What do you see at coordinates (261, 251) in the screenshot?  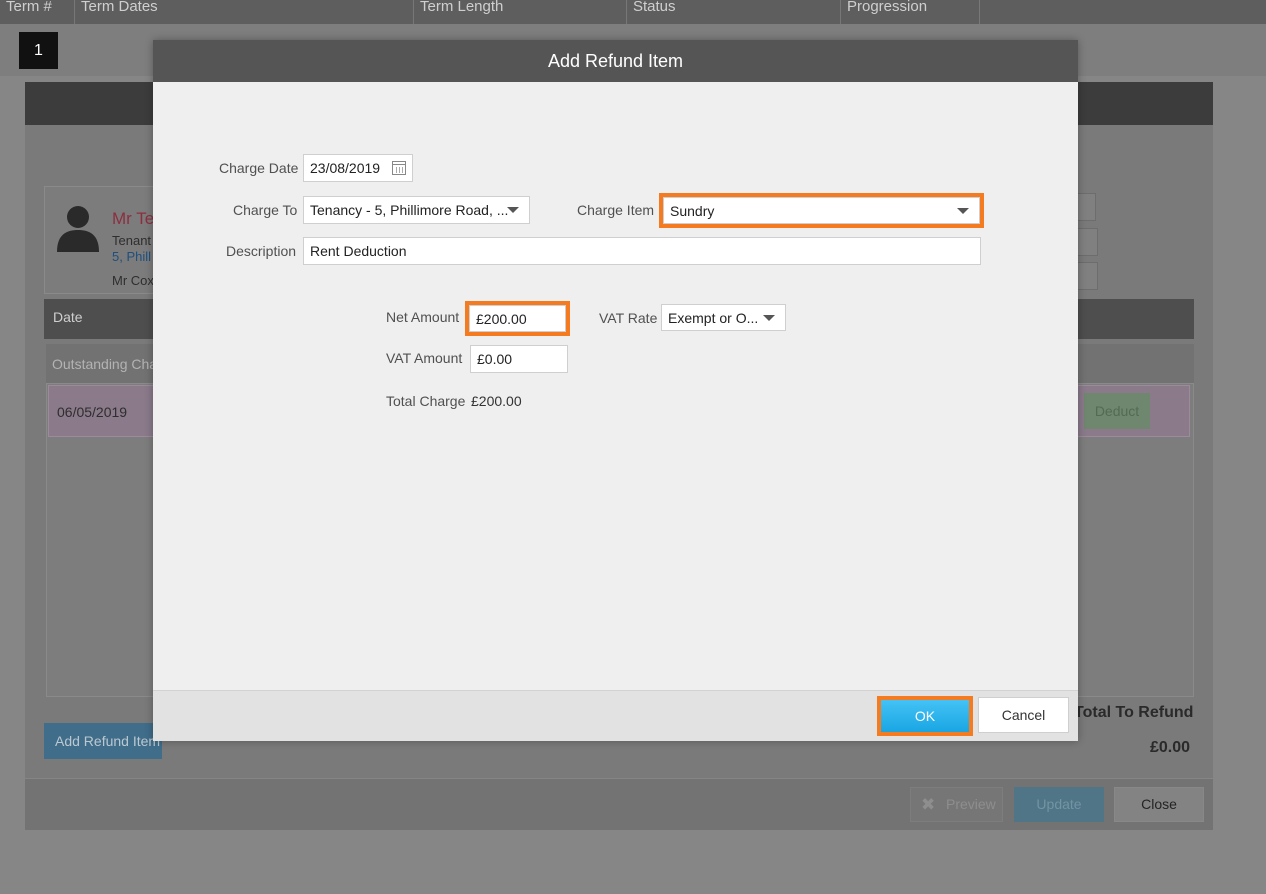 I see `description-label: Description` at bounding box center [261, 251].